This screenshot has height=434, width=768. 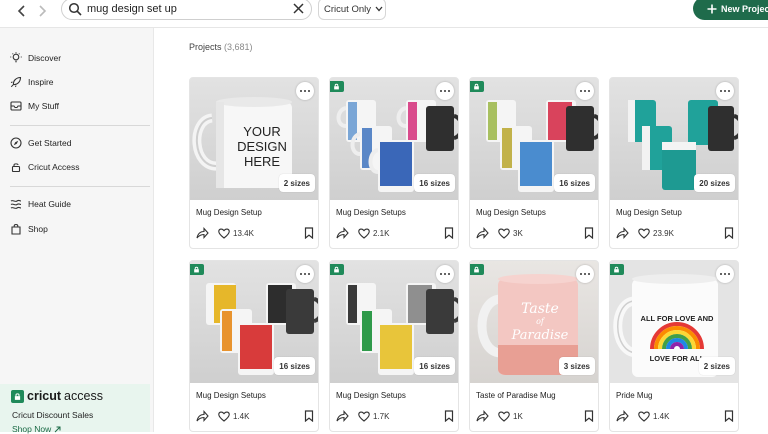 I want to click on like-button: 1.7K, so click(x=373, y=416).